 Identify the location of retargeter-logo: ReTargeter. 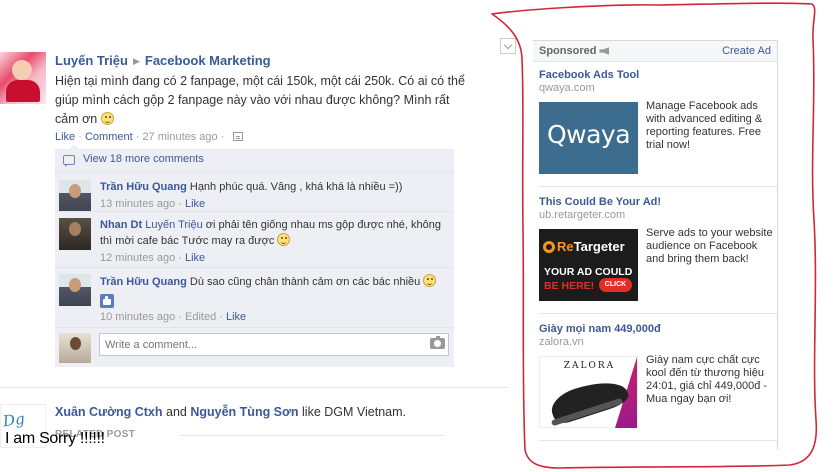
(584, 246).